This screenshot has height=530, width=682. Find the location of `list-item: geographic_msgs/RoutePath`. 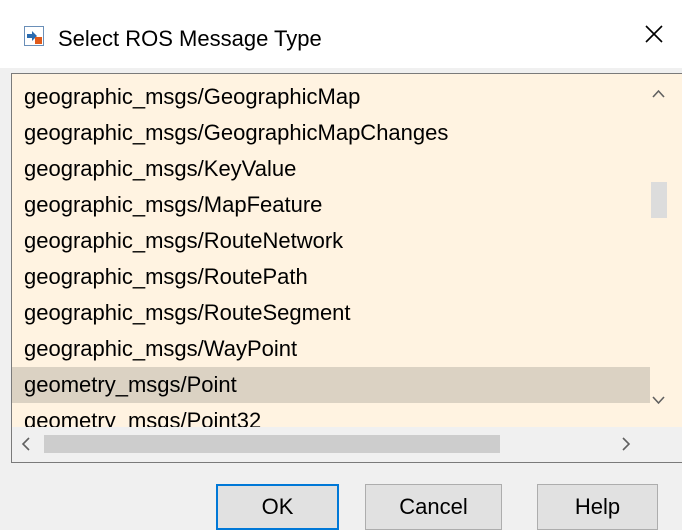

list-item: geographic_msgs/RoutePath is located at coordinates (331, 277).